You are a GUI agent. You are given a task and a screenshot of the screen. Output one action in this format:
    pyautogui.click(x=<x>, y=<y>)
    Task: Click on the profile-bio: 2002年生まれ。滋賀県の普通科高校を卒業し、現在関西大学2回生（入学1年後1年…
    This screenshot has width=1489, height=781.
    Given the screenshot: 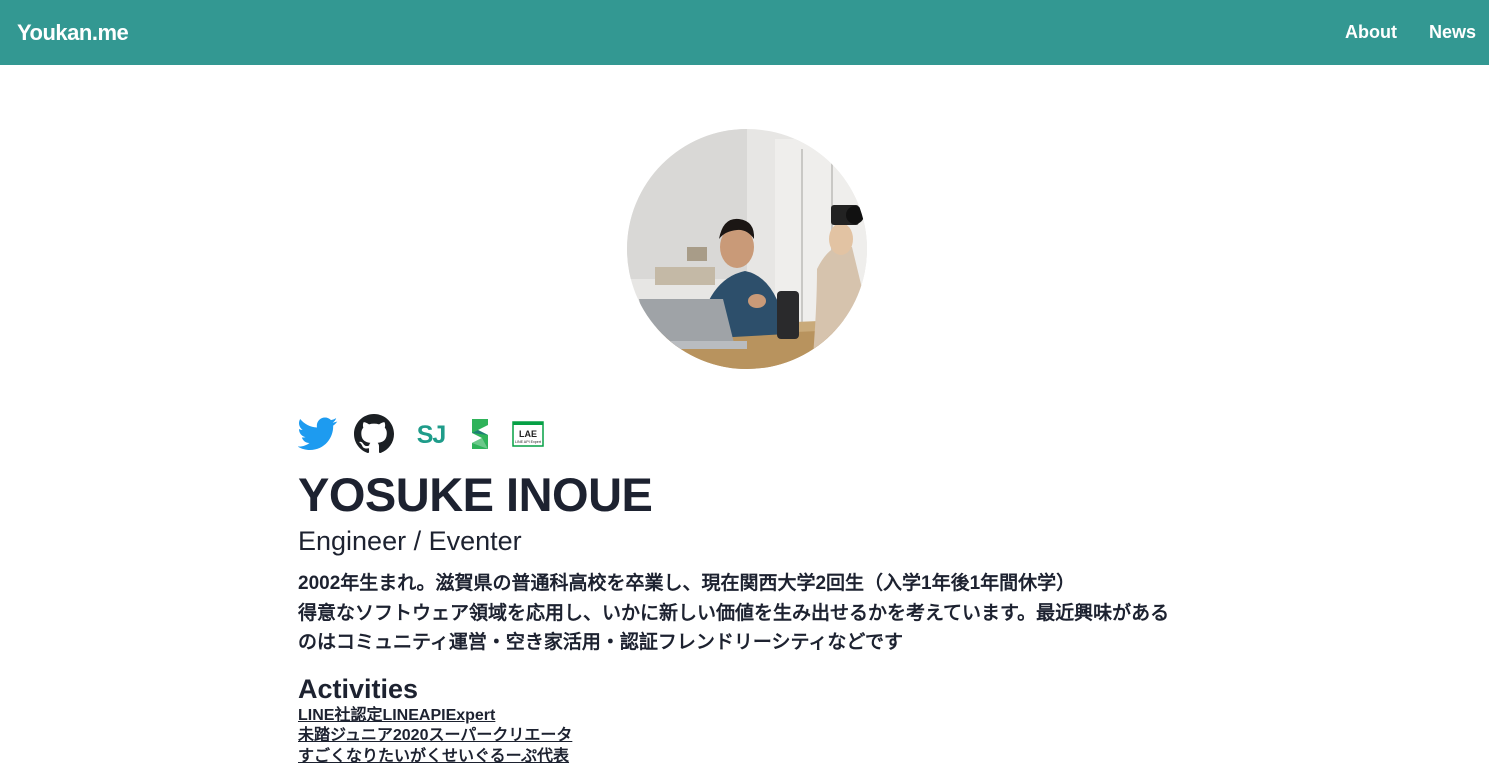 What is the action you would take?
    pyautogui.click(x=748, y=613)
    